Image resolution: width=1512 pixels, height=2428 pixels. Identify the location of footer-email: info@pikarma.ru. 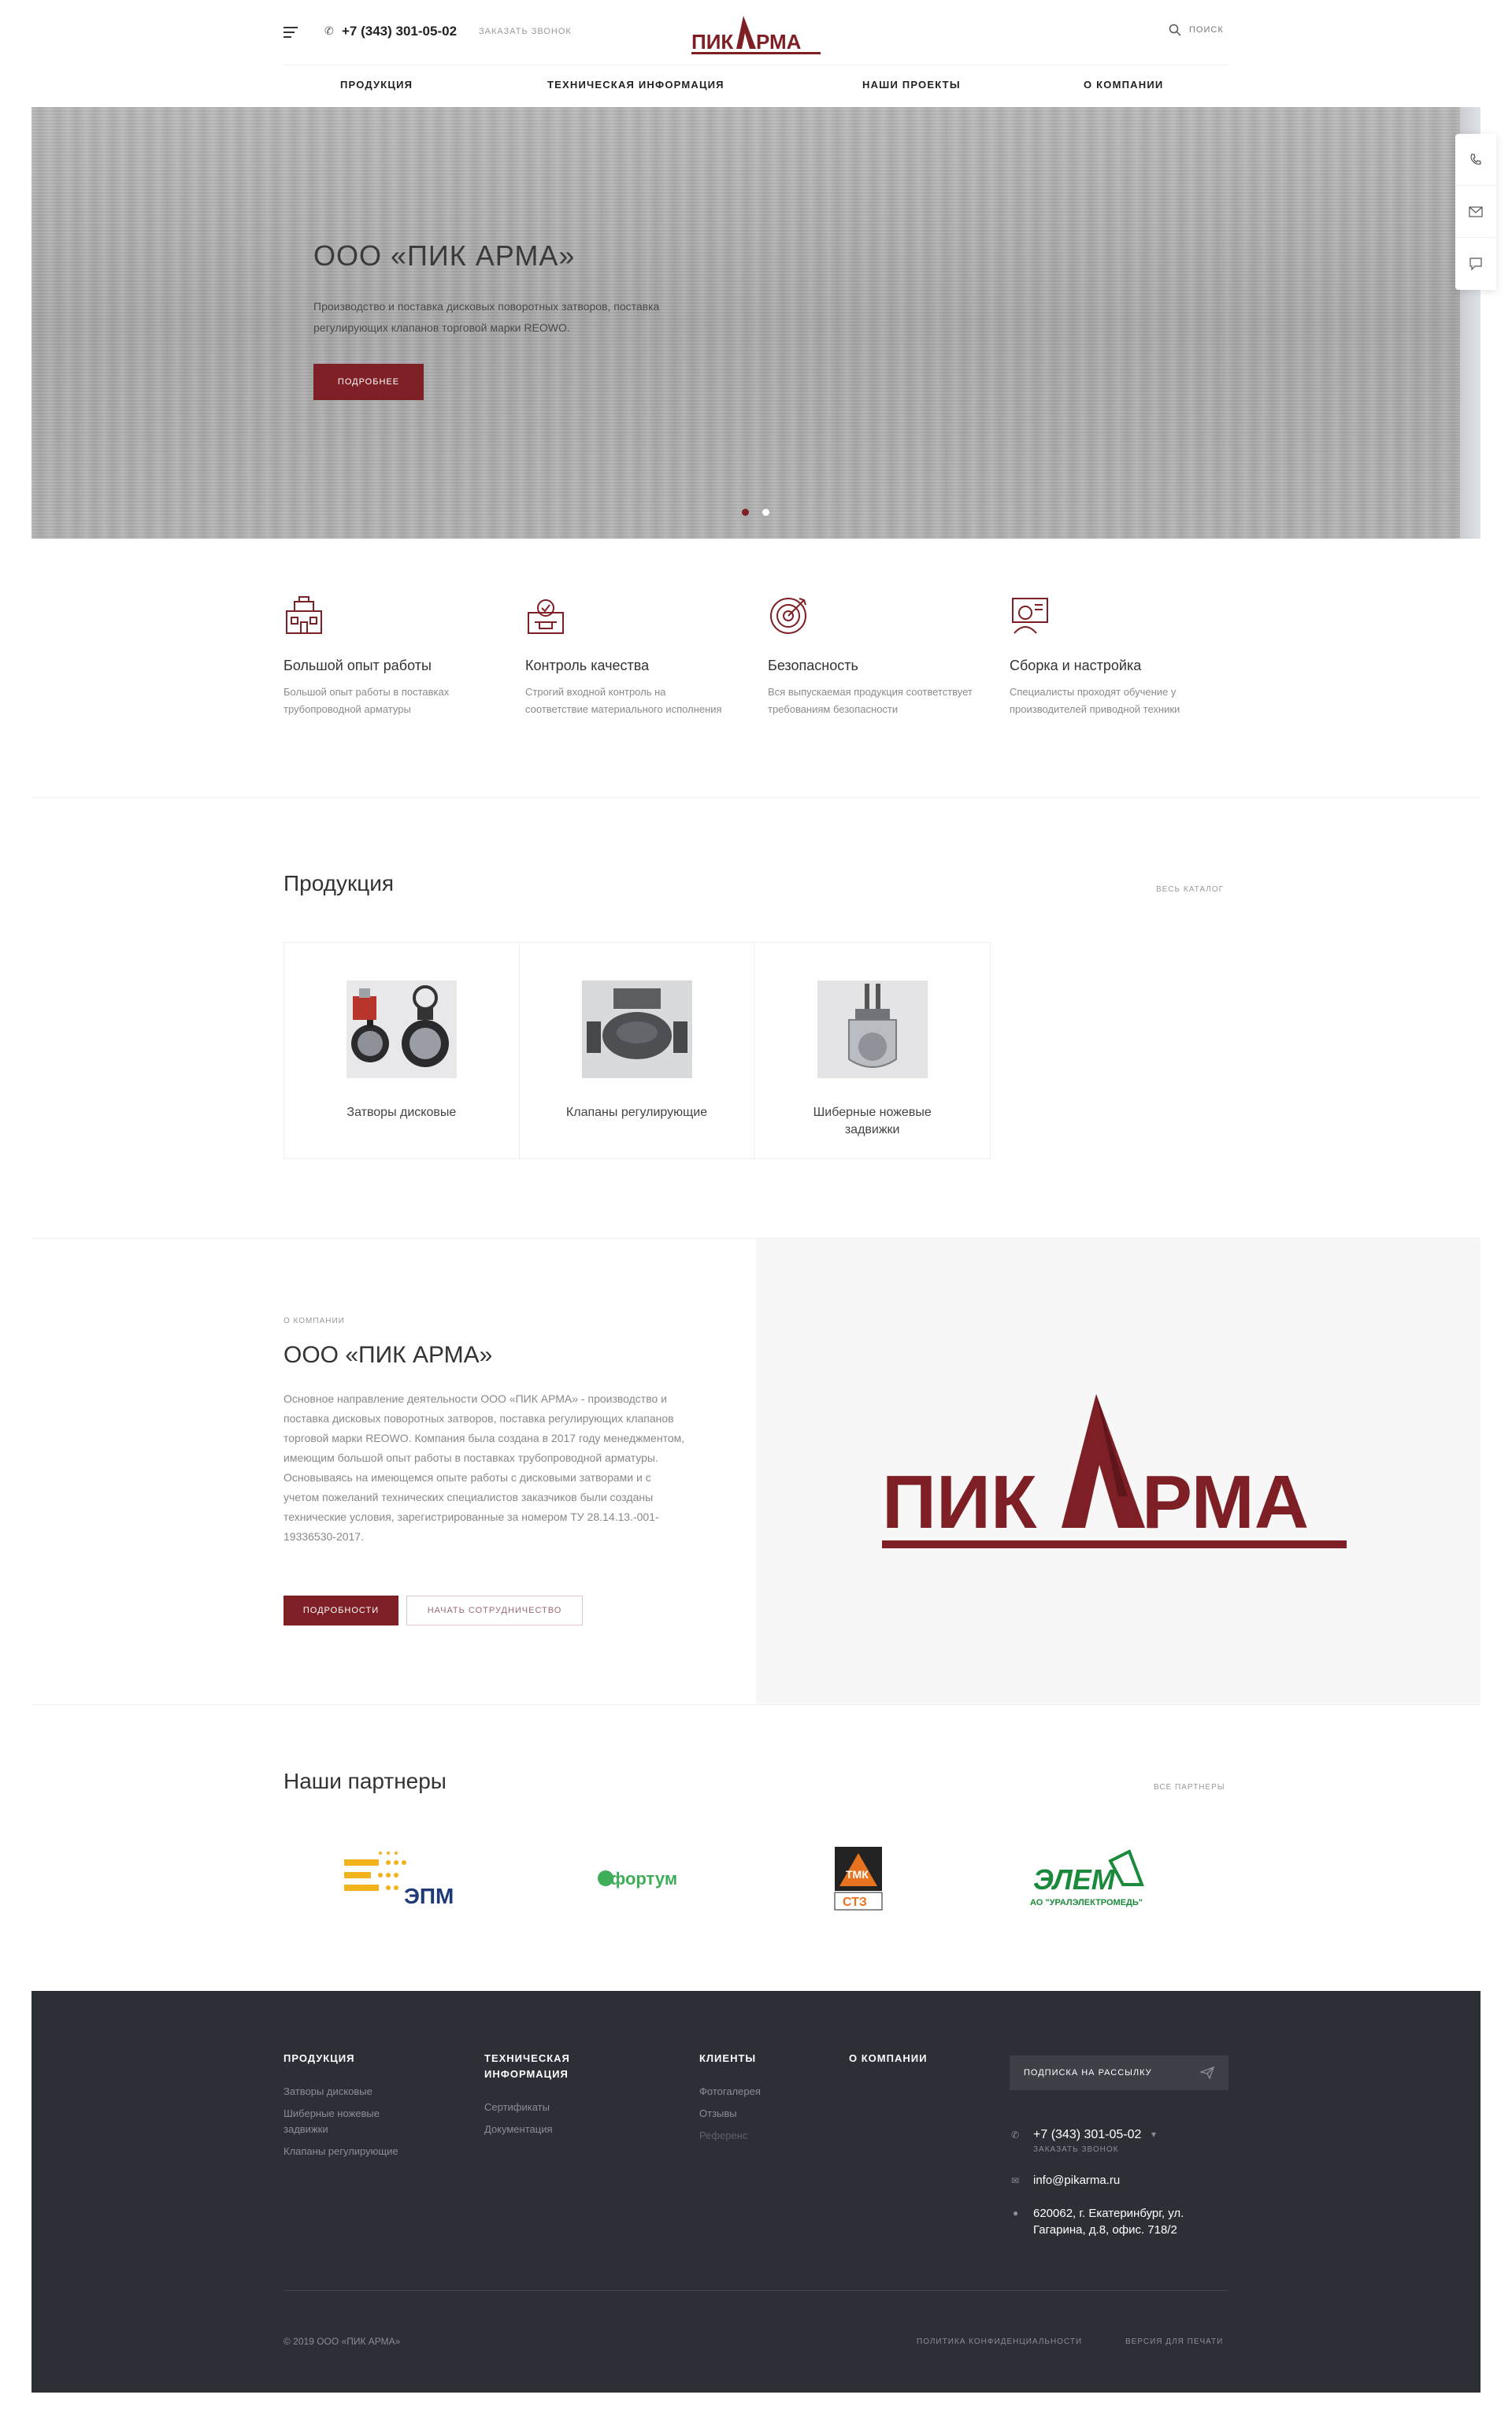
(1076, 2180).